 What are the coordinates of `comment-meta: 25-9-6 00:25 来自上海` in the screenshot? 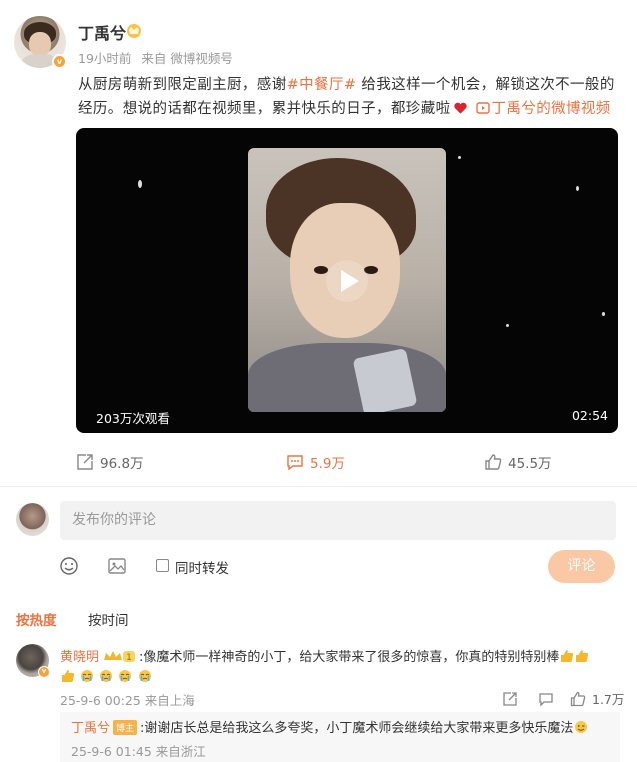 It's located at (127, 700).